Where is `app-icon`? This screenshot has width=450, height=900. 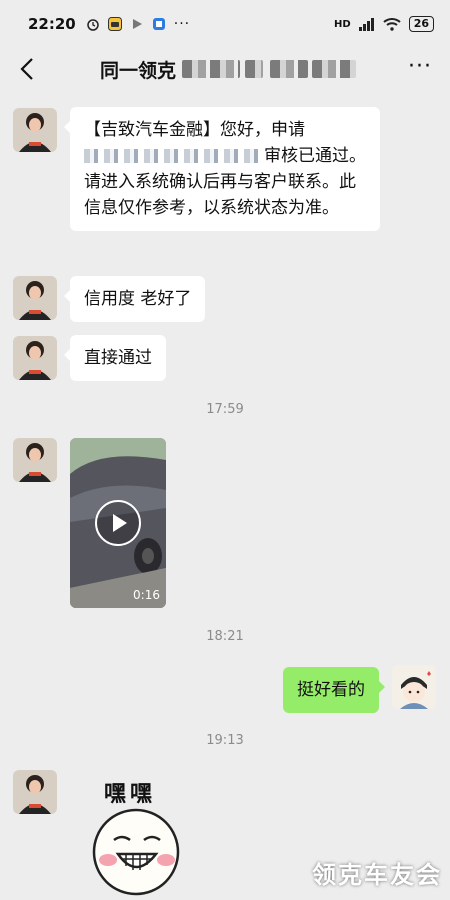
app-icon is located at coordinates (158, 24).